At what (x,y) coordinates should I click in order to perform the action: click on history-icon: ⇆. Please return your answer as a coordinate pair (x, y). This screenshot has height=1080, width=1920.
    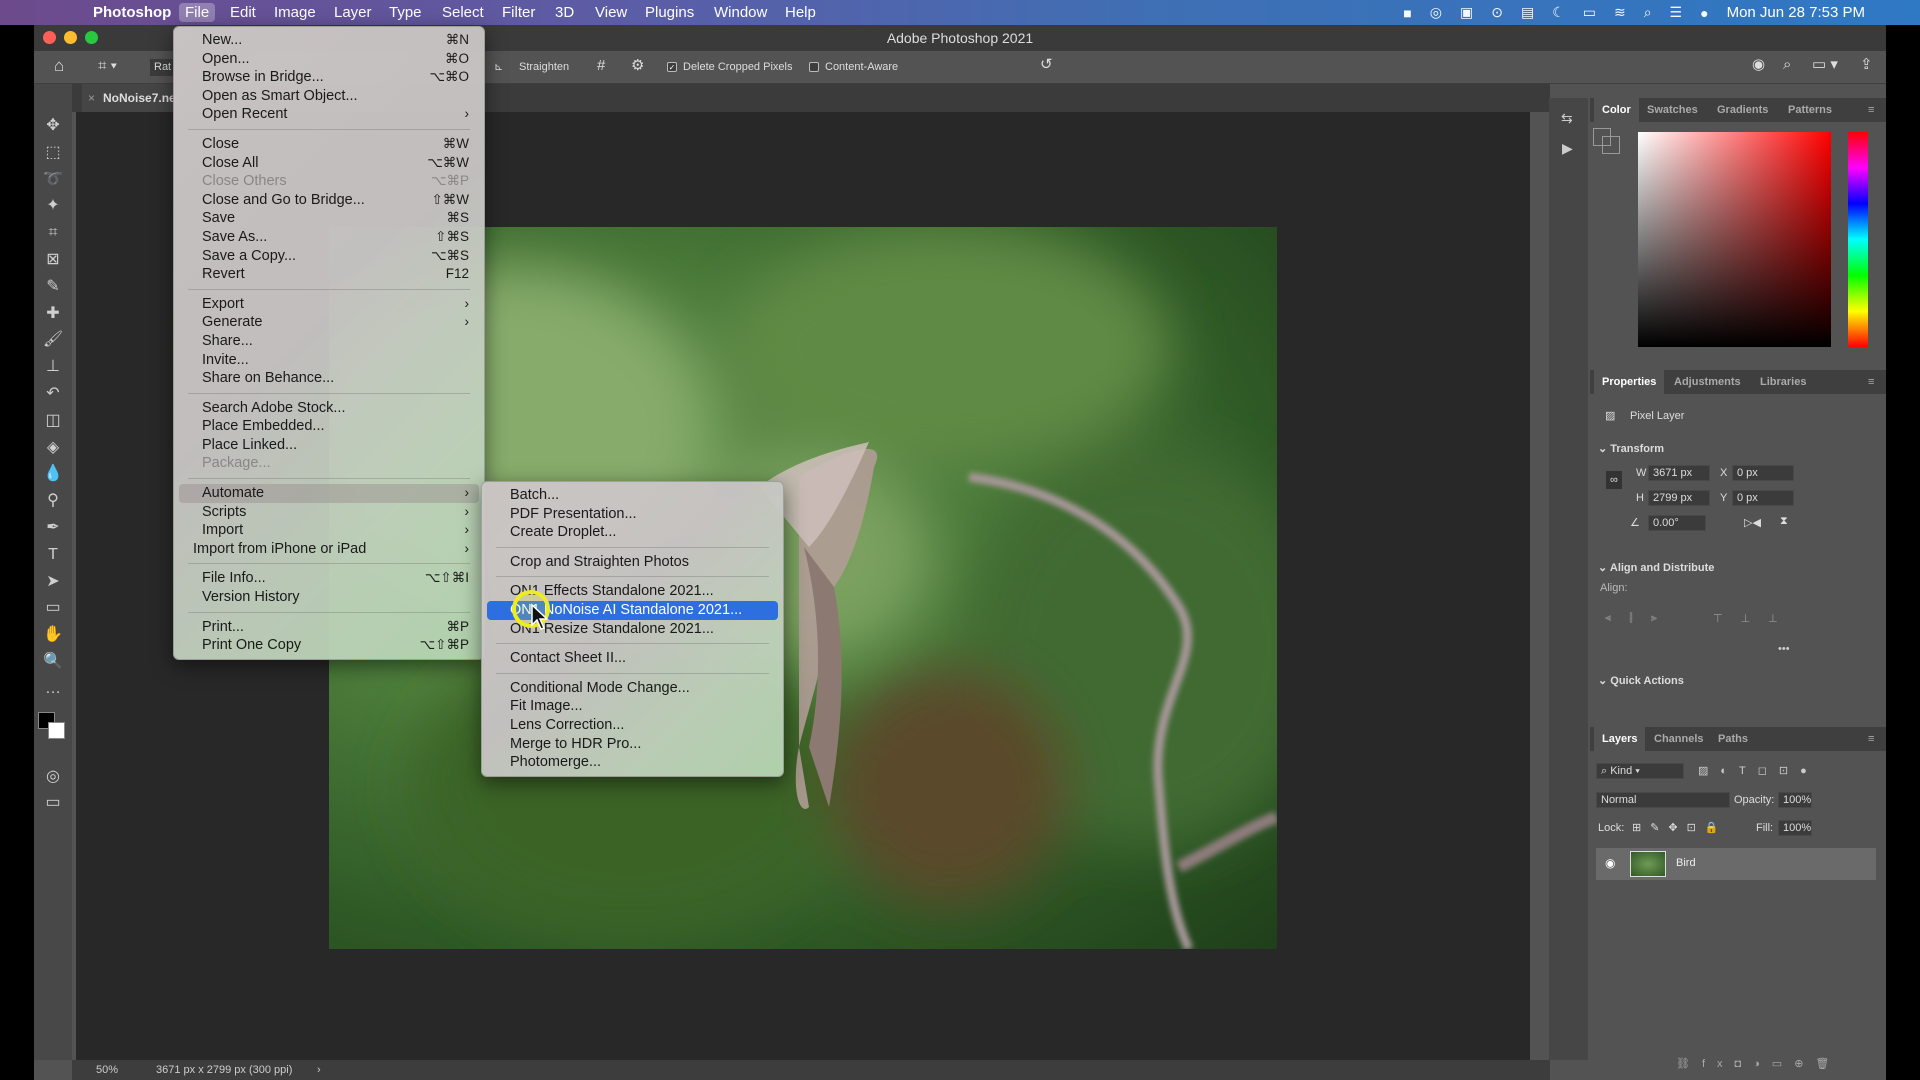
    Looking at the image, I should click on (1567, 118).